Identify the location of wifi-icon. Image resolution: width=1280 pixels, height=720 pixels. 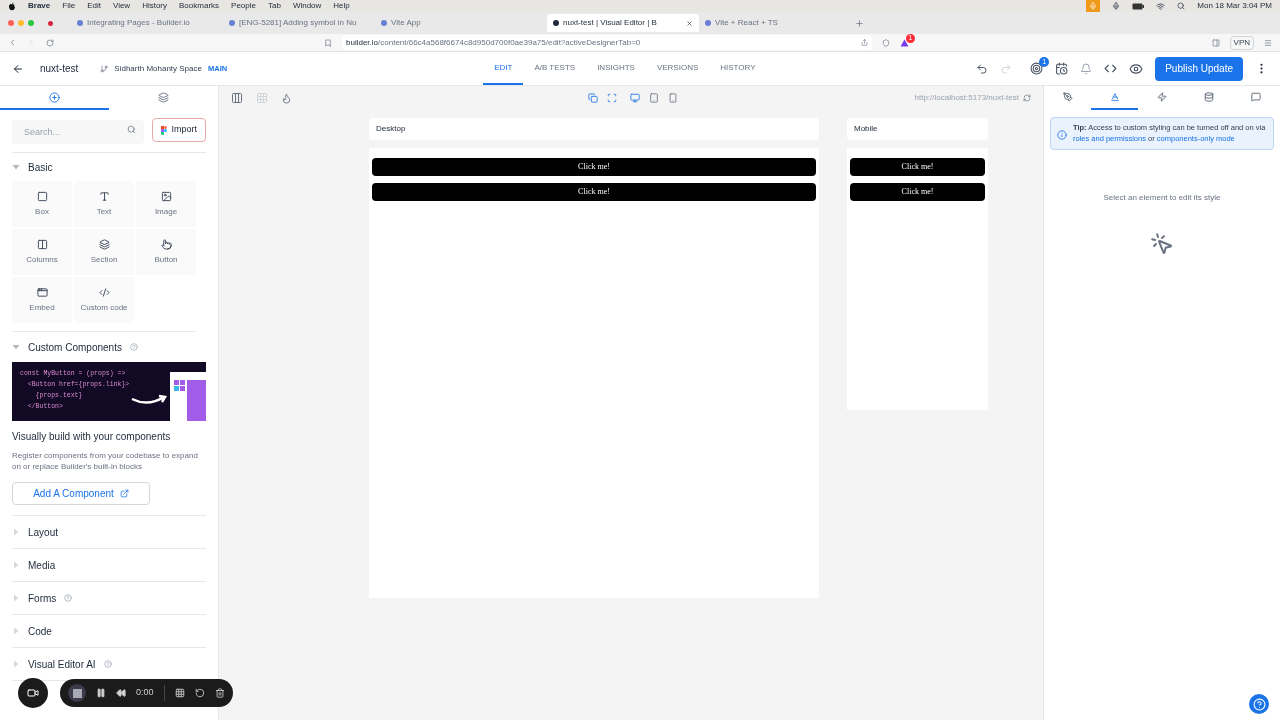
(1161, 6).